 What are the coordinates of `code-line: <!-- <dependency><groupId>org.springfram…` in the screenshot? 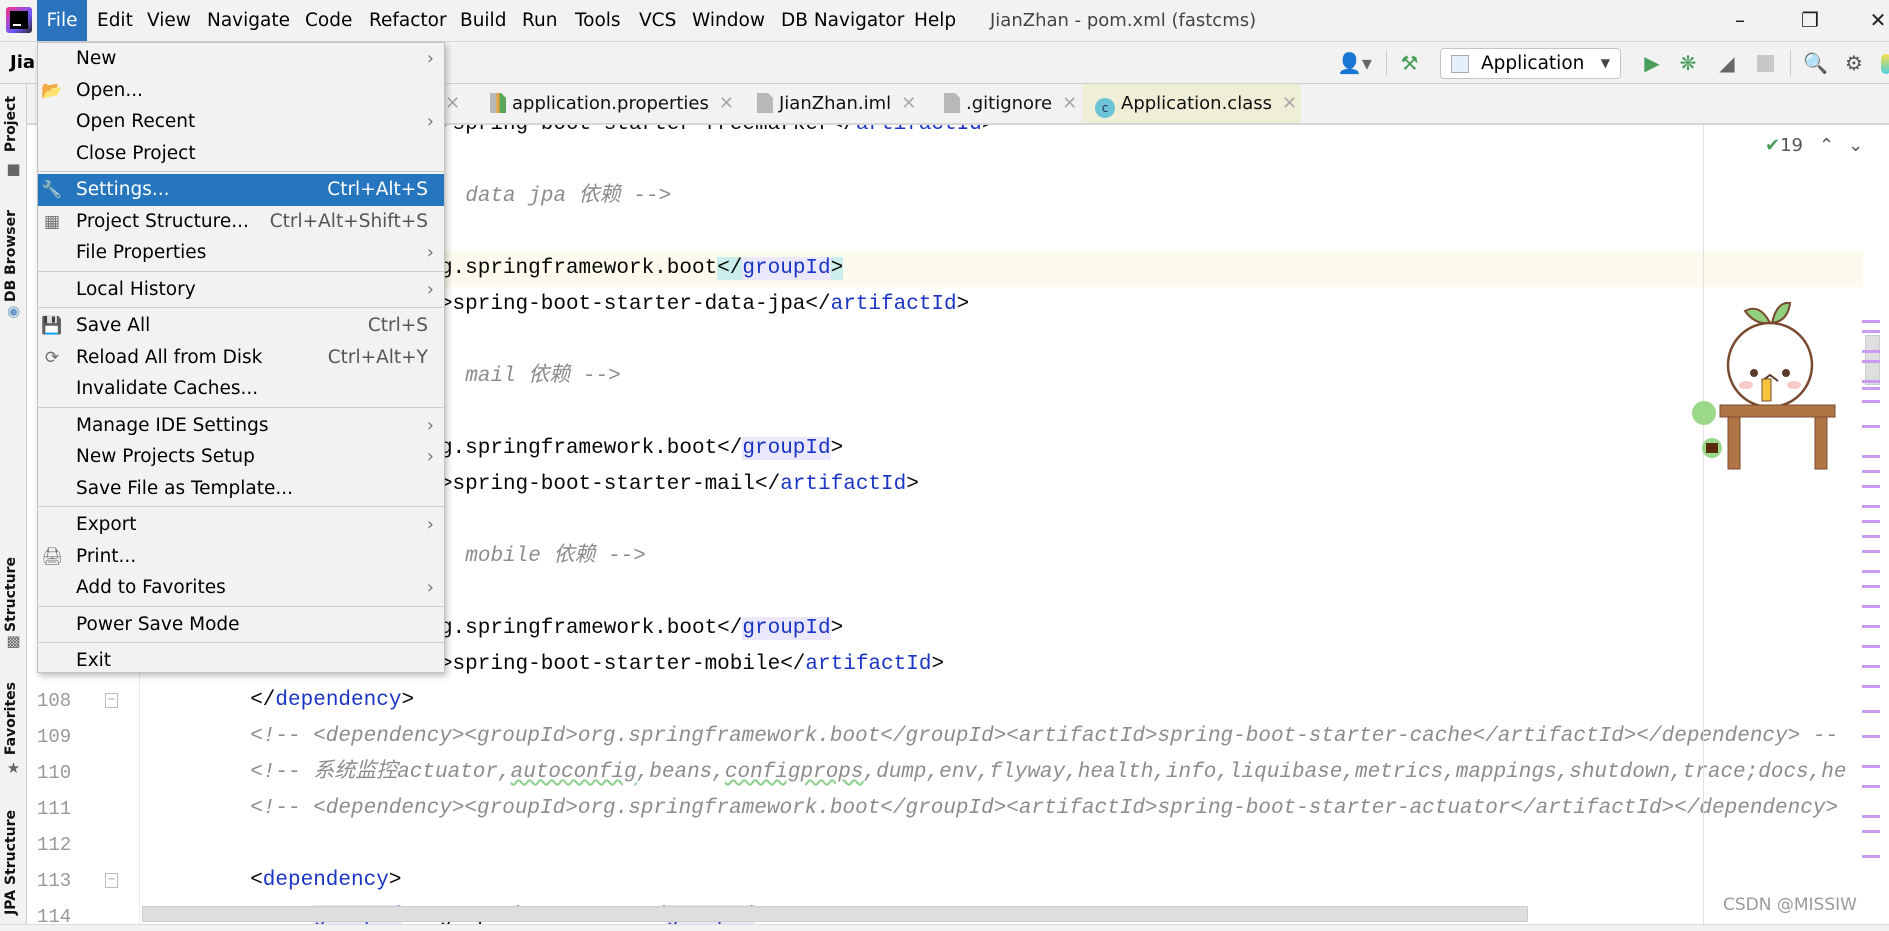 It's located at (1044, 809).